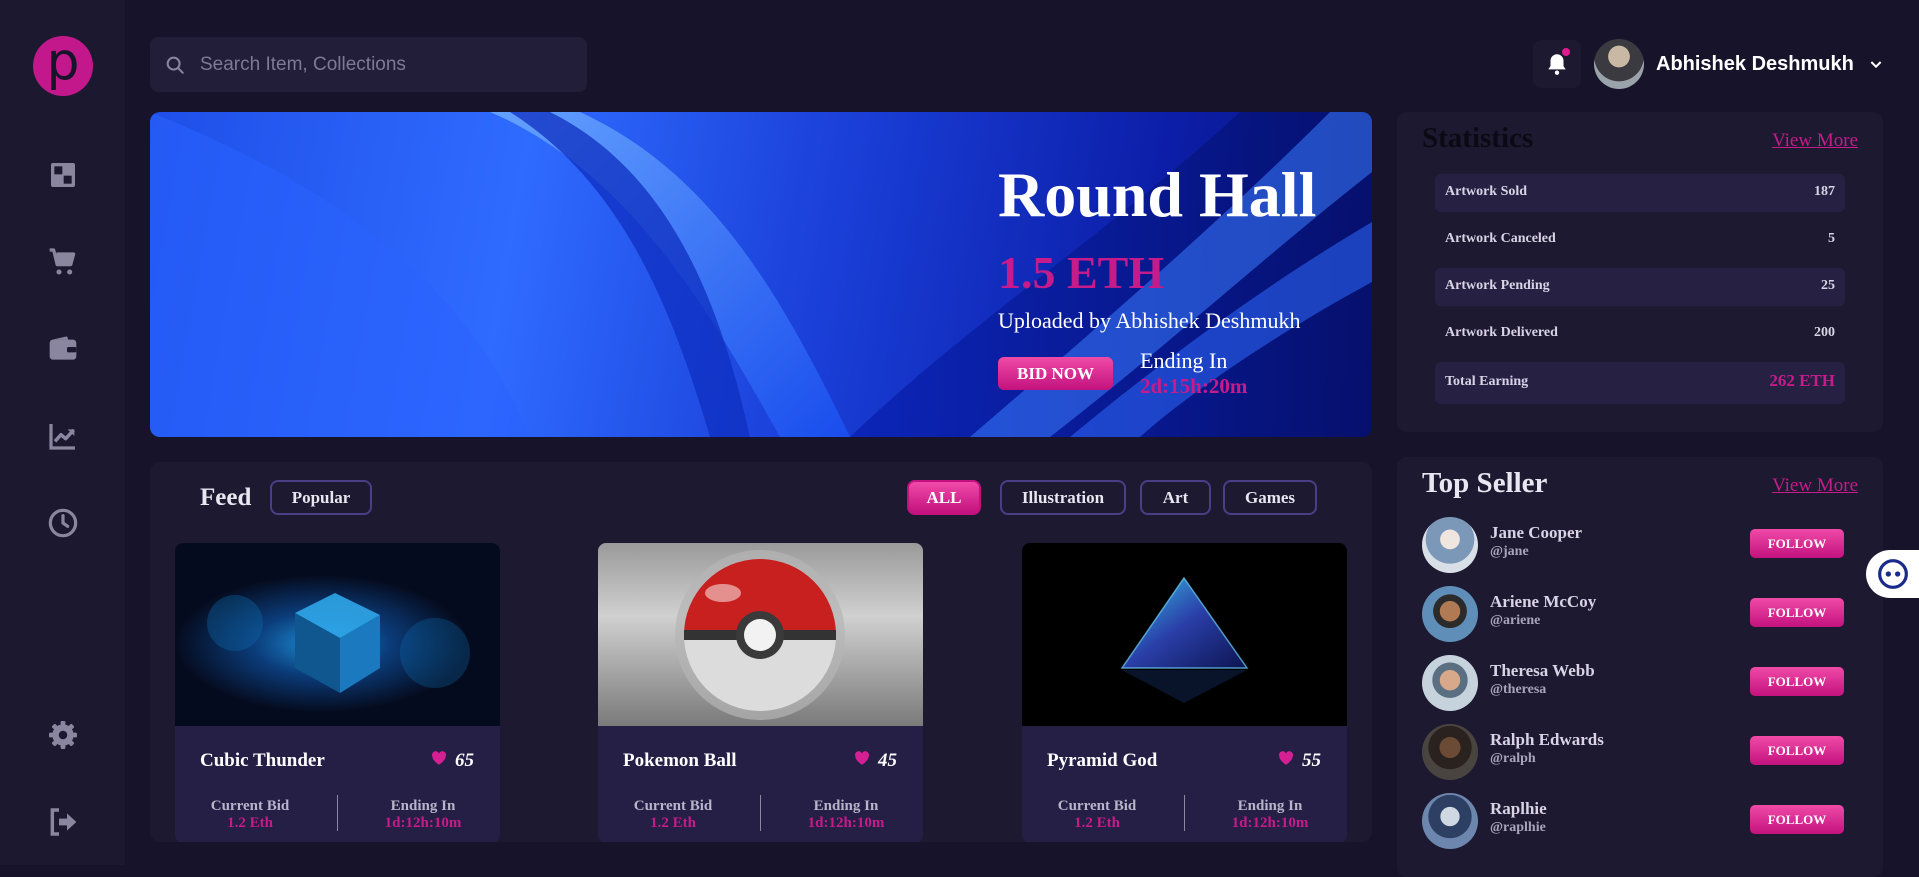 Image resolution: width=1919 pixels, height=877 pixels. What do you see at coordinates (1063, 497) in the screenshot?
I see `filter-illustration: Illustration` at bounding box center [1063, 497].